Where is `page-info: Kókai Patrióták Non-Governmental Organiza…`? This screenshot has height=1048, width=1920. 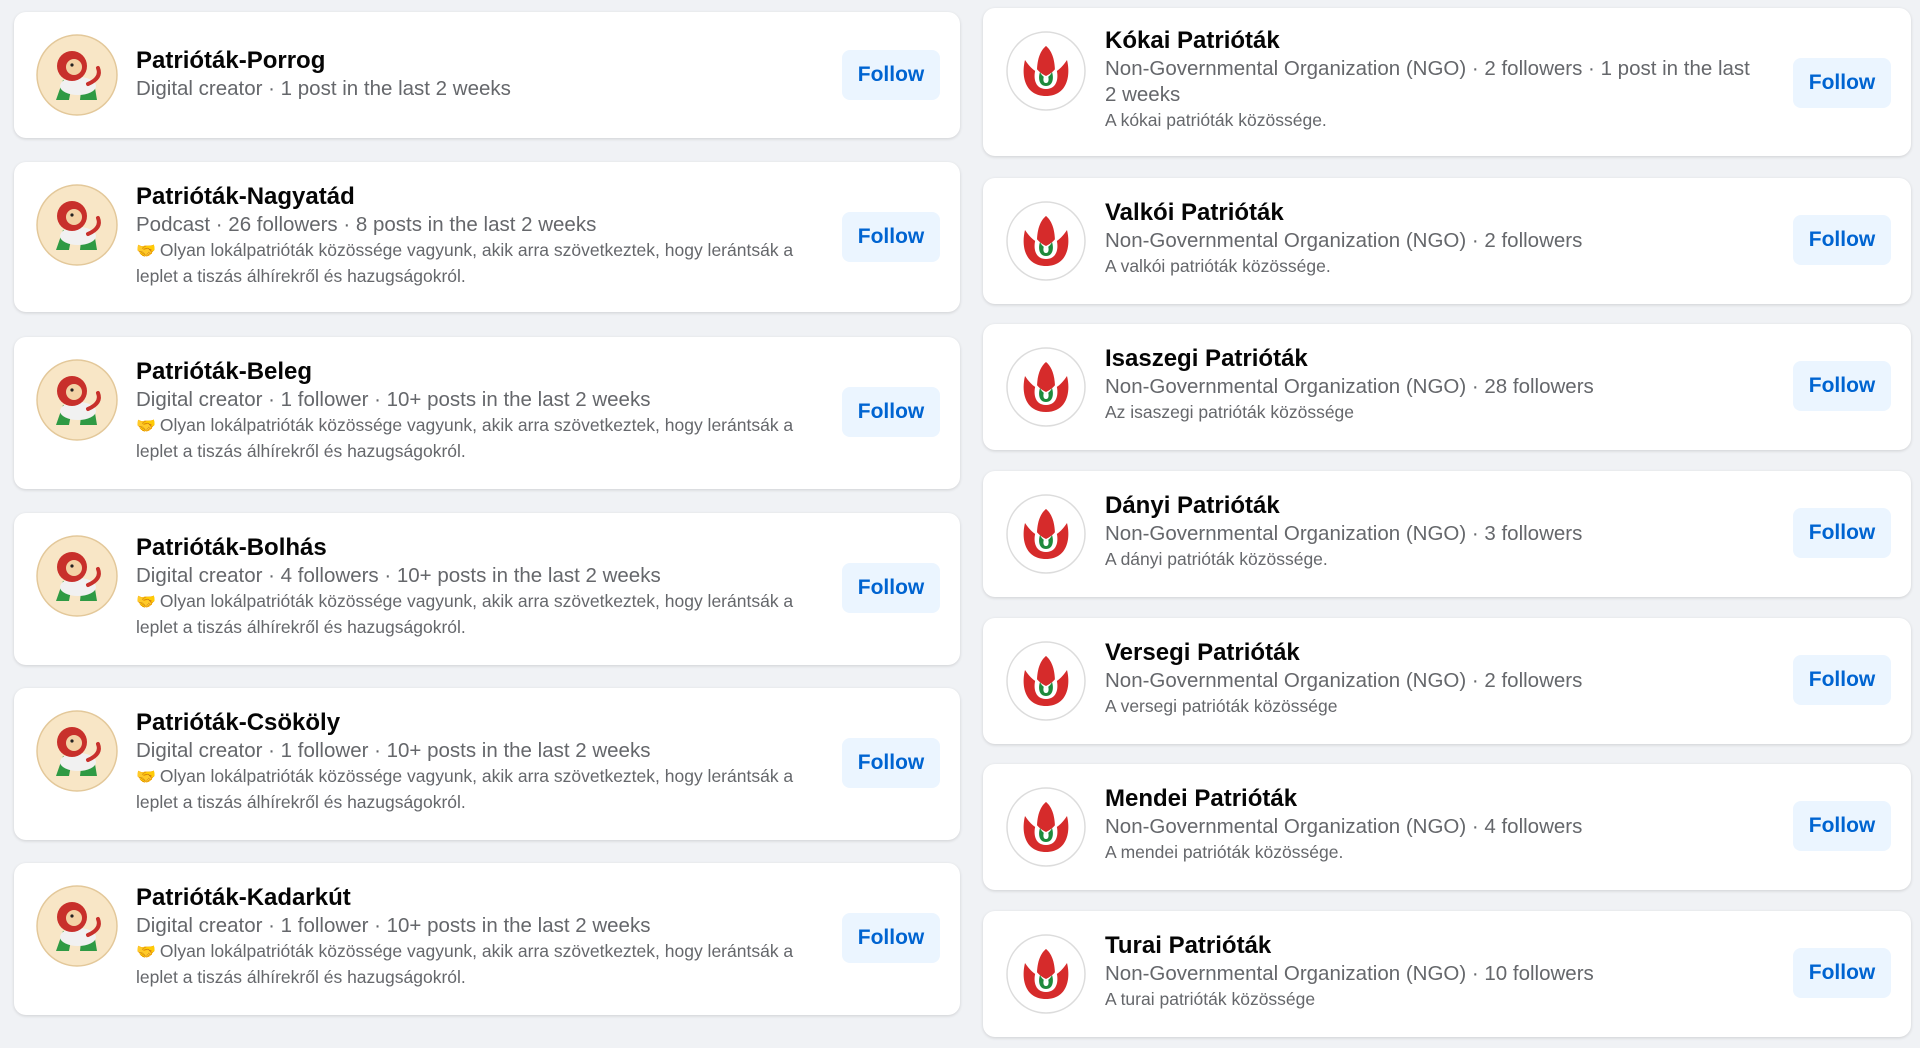 page-info: Kókai Patrióták Non-Governmental Organiza… is located at coordinates (1433, 79).